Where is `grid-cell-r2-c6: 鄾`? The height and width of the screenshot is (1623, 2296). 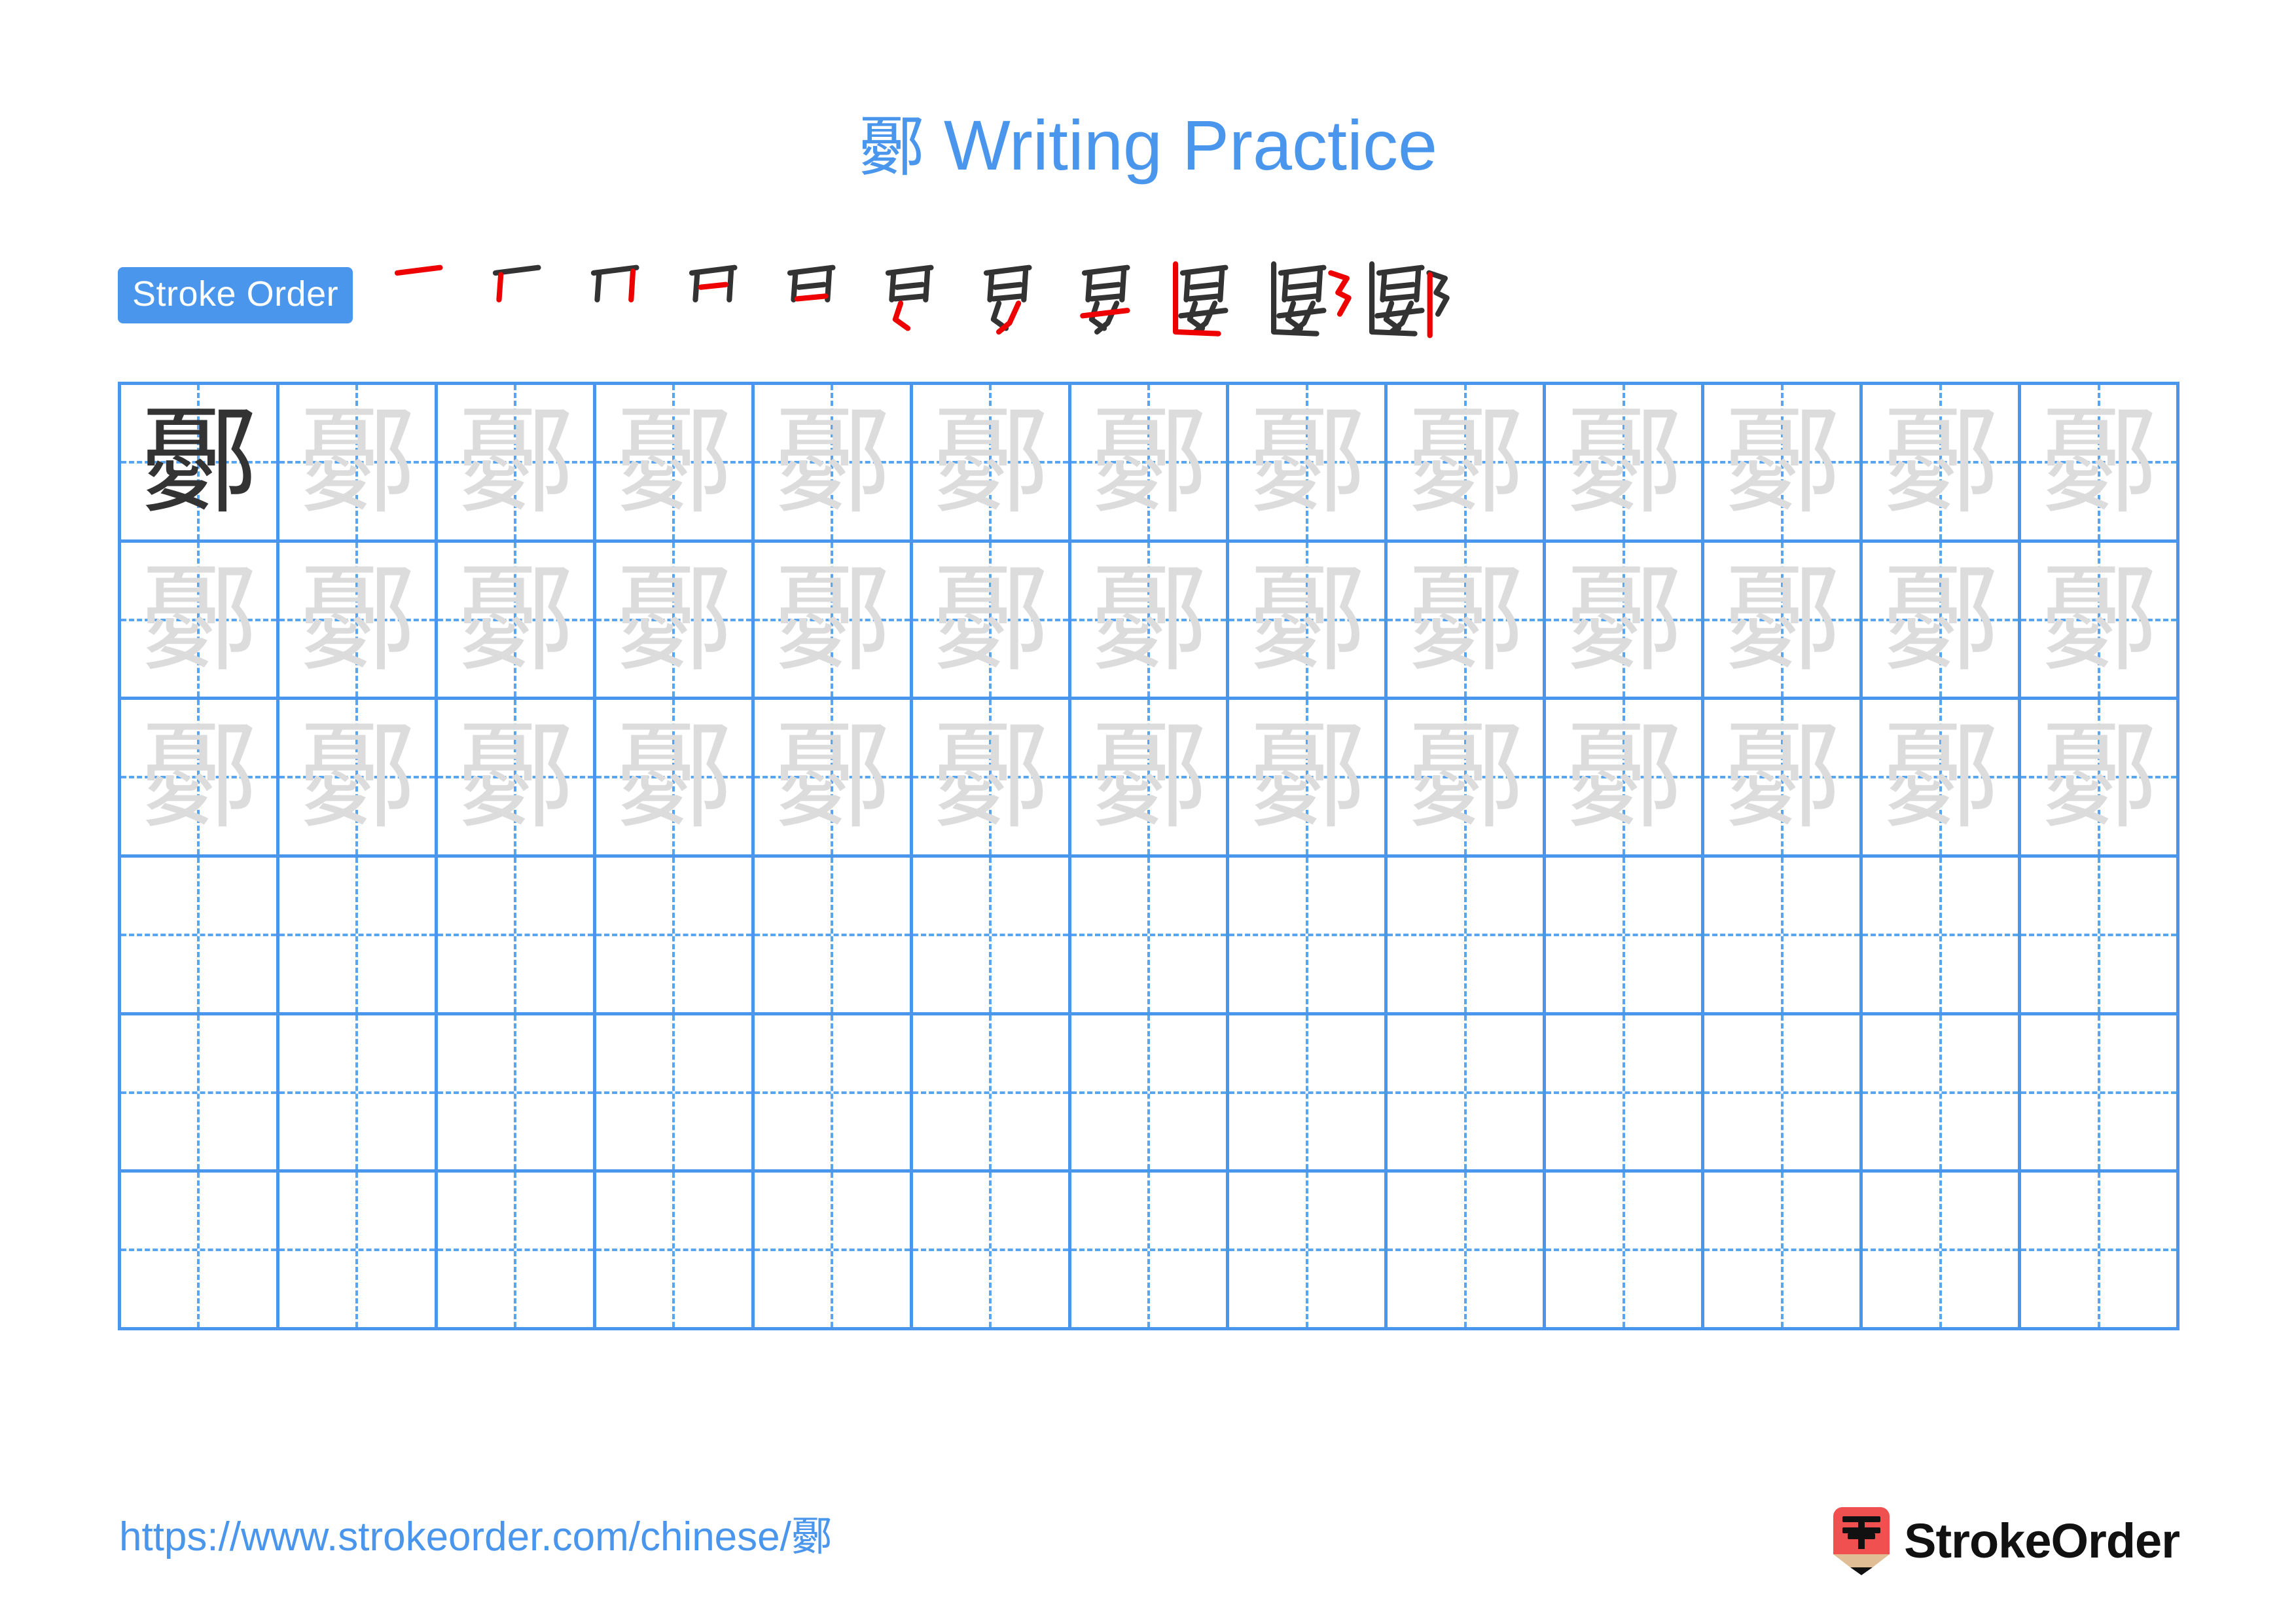
grid-cell-r2-c6: 鄾 is located at coordinates (991, 621).